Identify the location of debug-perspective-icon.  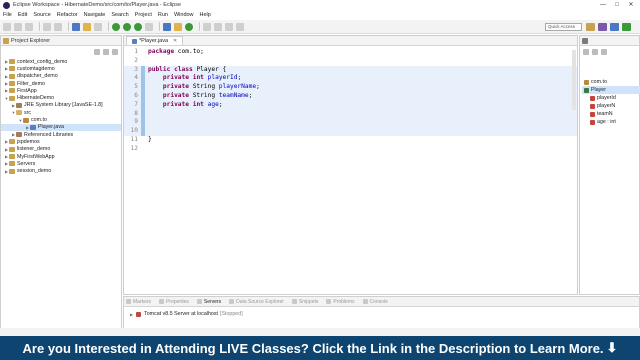
(626, 27).